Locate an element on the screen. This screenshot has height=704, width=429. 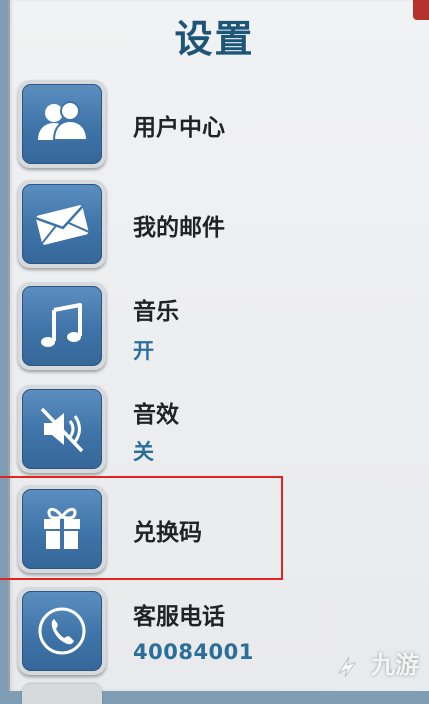
settings-row-mail: 我的邮件 is located at coordinates (214, 227).